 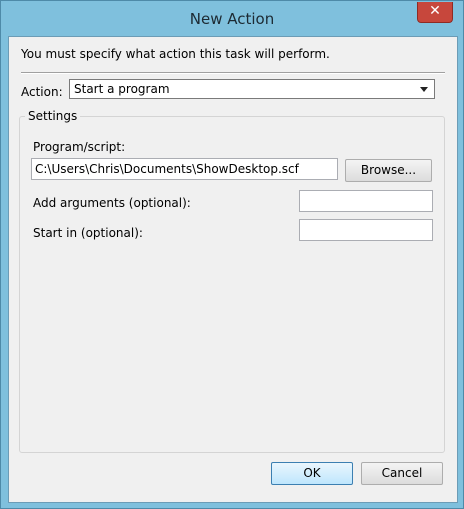 I want to click on action-label: Action:, so click(x=42, y=92).